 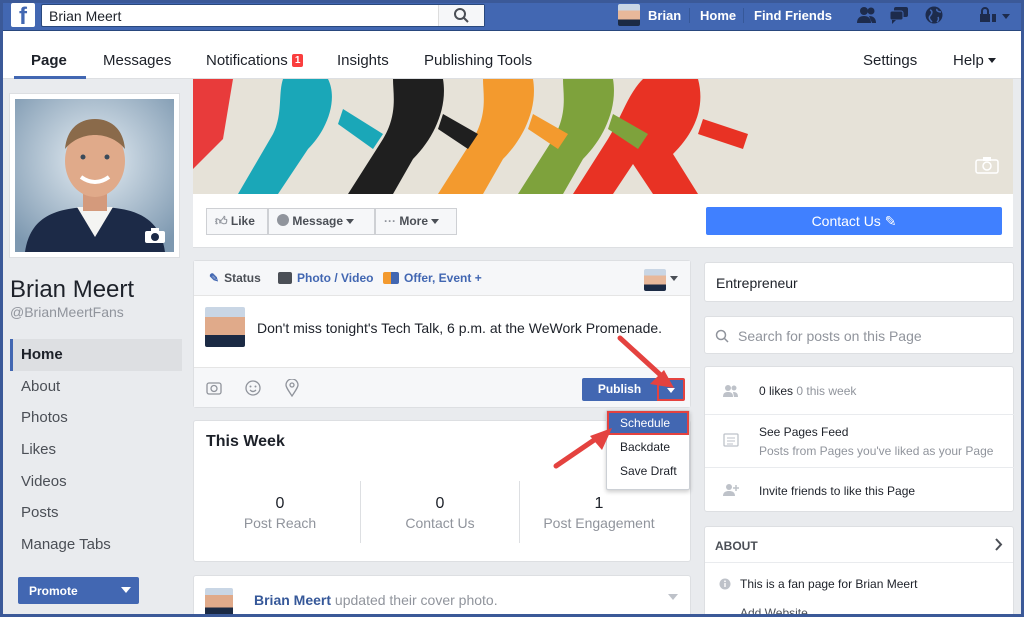 I want to click on left-nav-item-home: Home, so click(x=96, y=355).